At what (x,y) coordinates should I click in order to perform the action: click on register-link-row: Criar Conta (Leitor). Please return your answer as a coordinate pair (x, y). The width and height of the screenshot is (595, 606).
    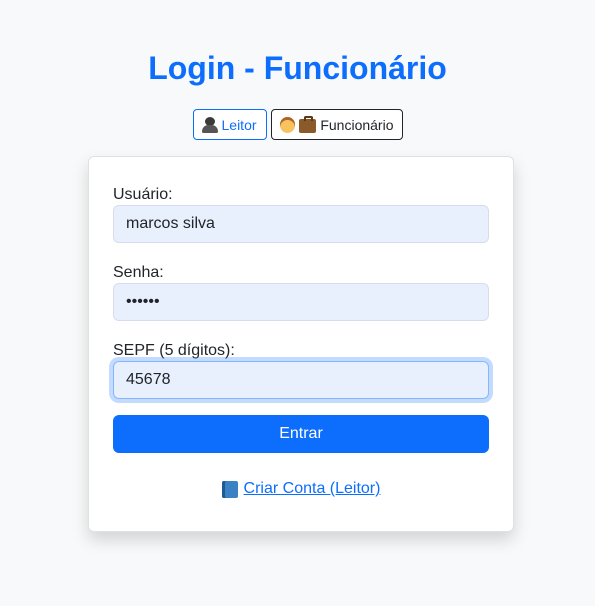
    Looking at the image, I should click on (301, 491).